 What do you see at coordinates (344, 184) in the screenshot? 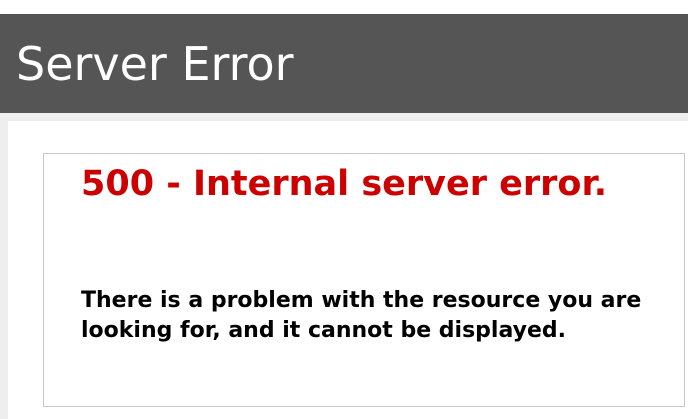
I see `error-heading: 500 - Internal server error.` at bounding box center [344, 184].